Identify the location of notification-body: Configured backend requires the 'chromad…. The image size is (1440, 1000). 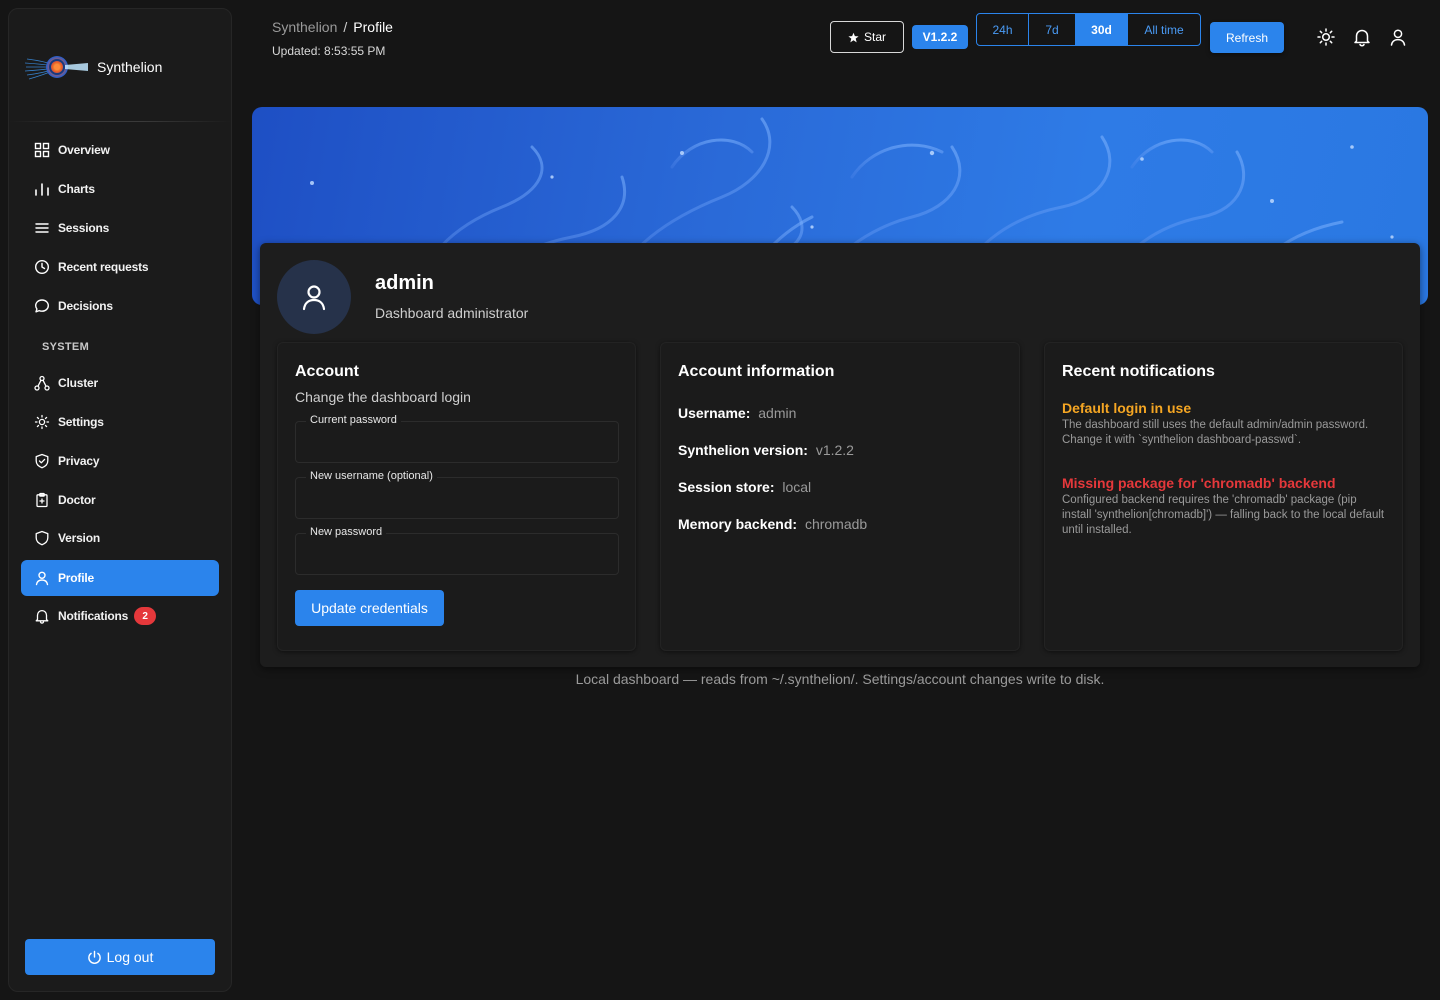
(1223, 515).